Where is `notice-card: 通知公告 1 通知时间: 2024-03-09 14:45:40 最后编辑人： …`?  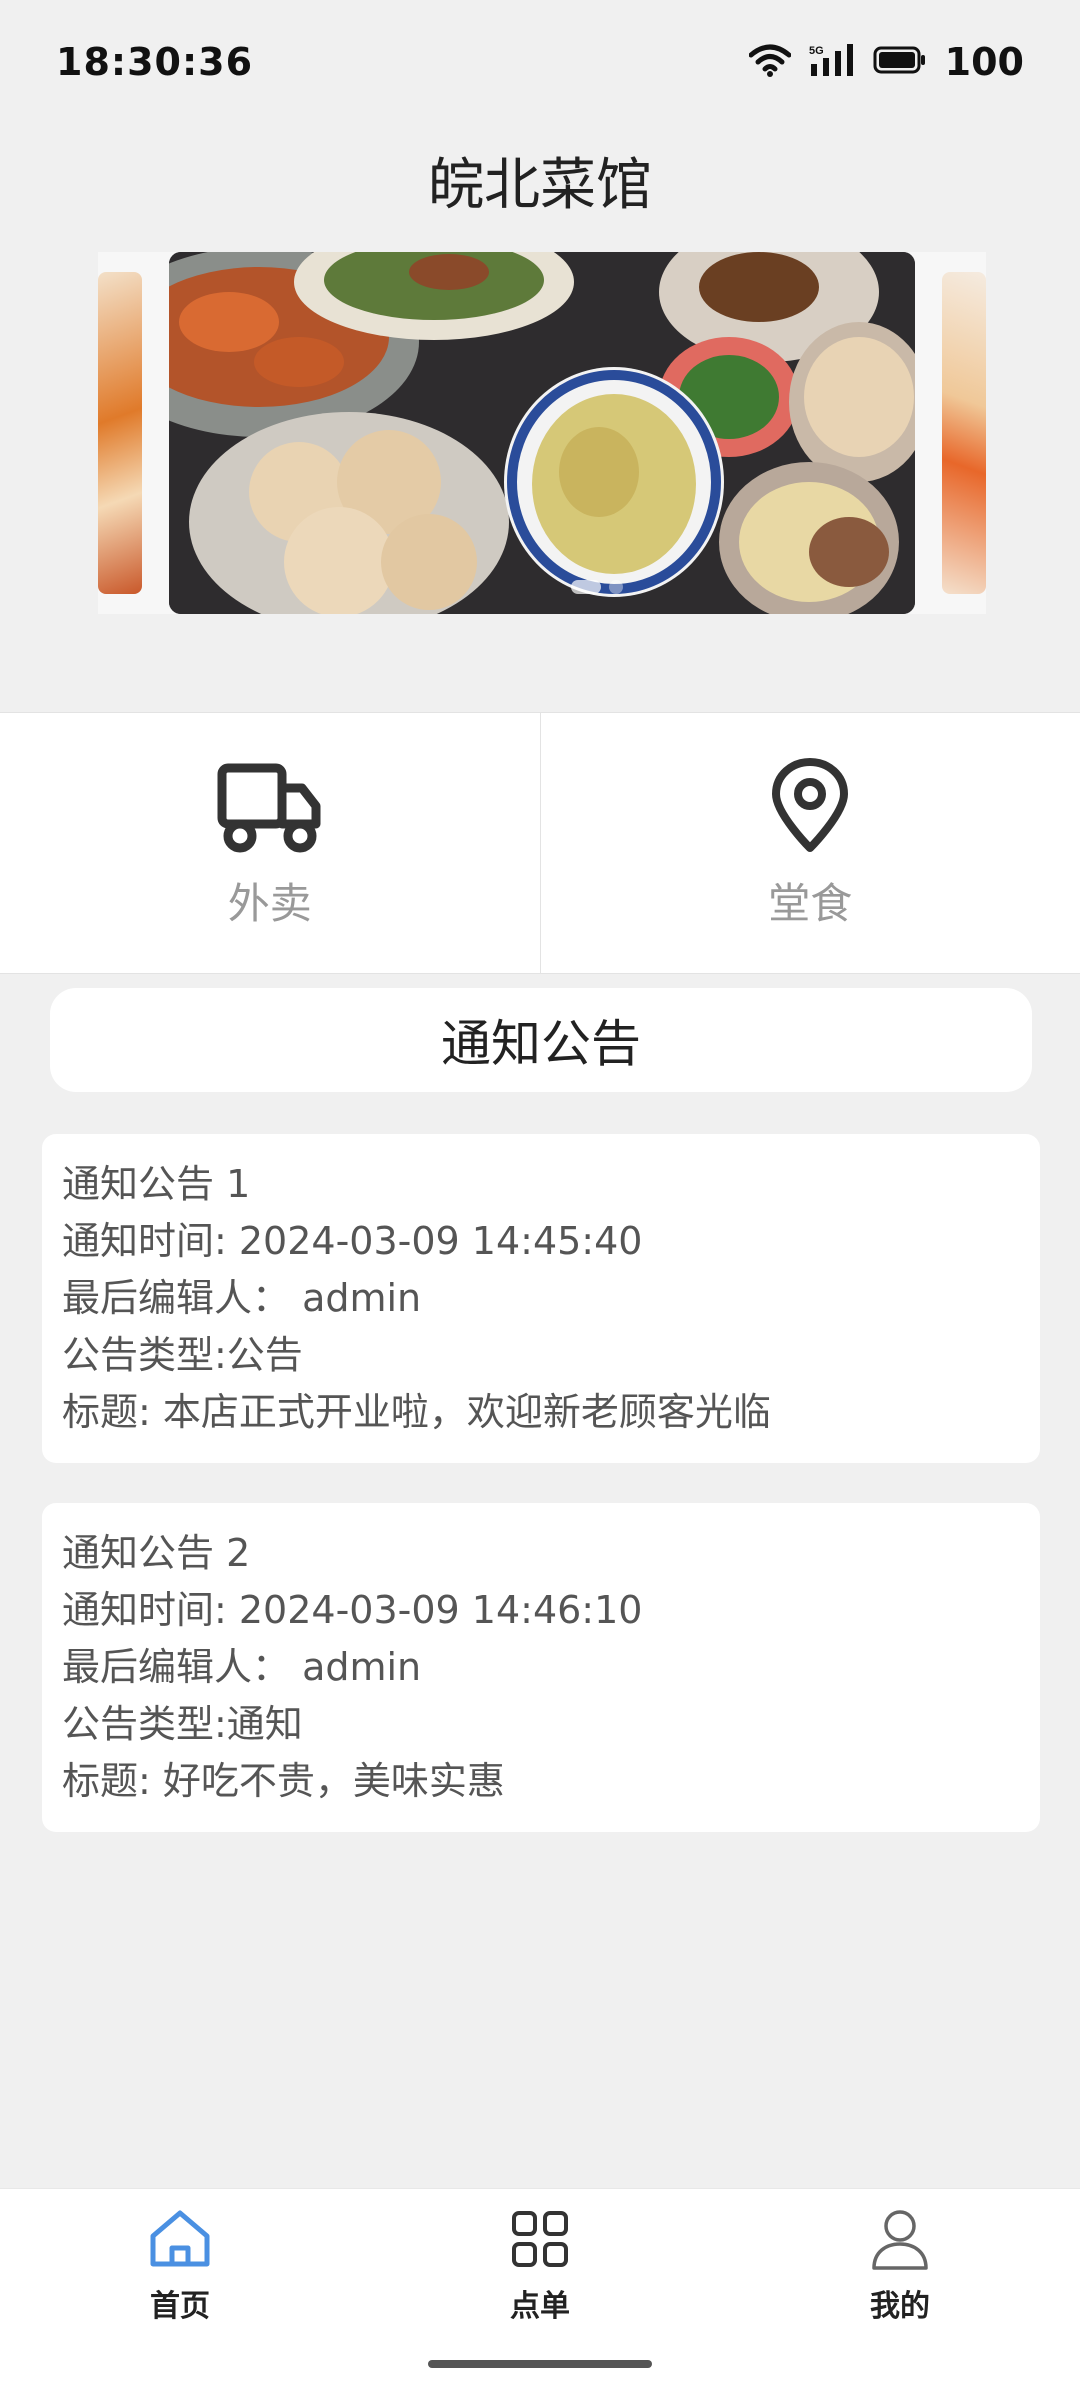
notice-card: 通知公告 1 通知时间: 2024-03-09 14:45:40 最后编辑人： … is located at coordinates (541, 1298).